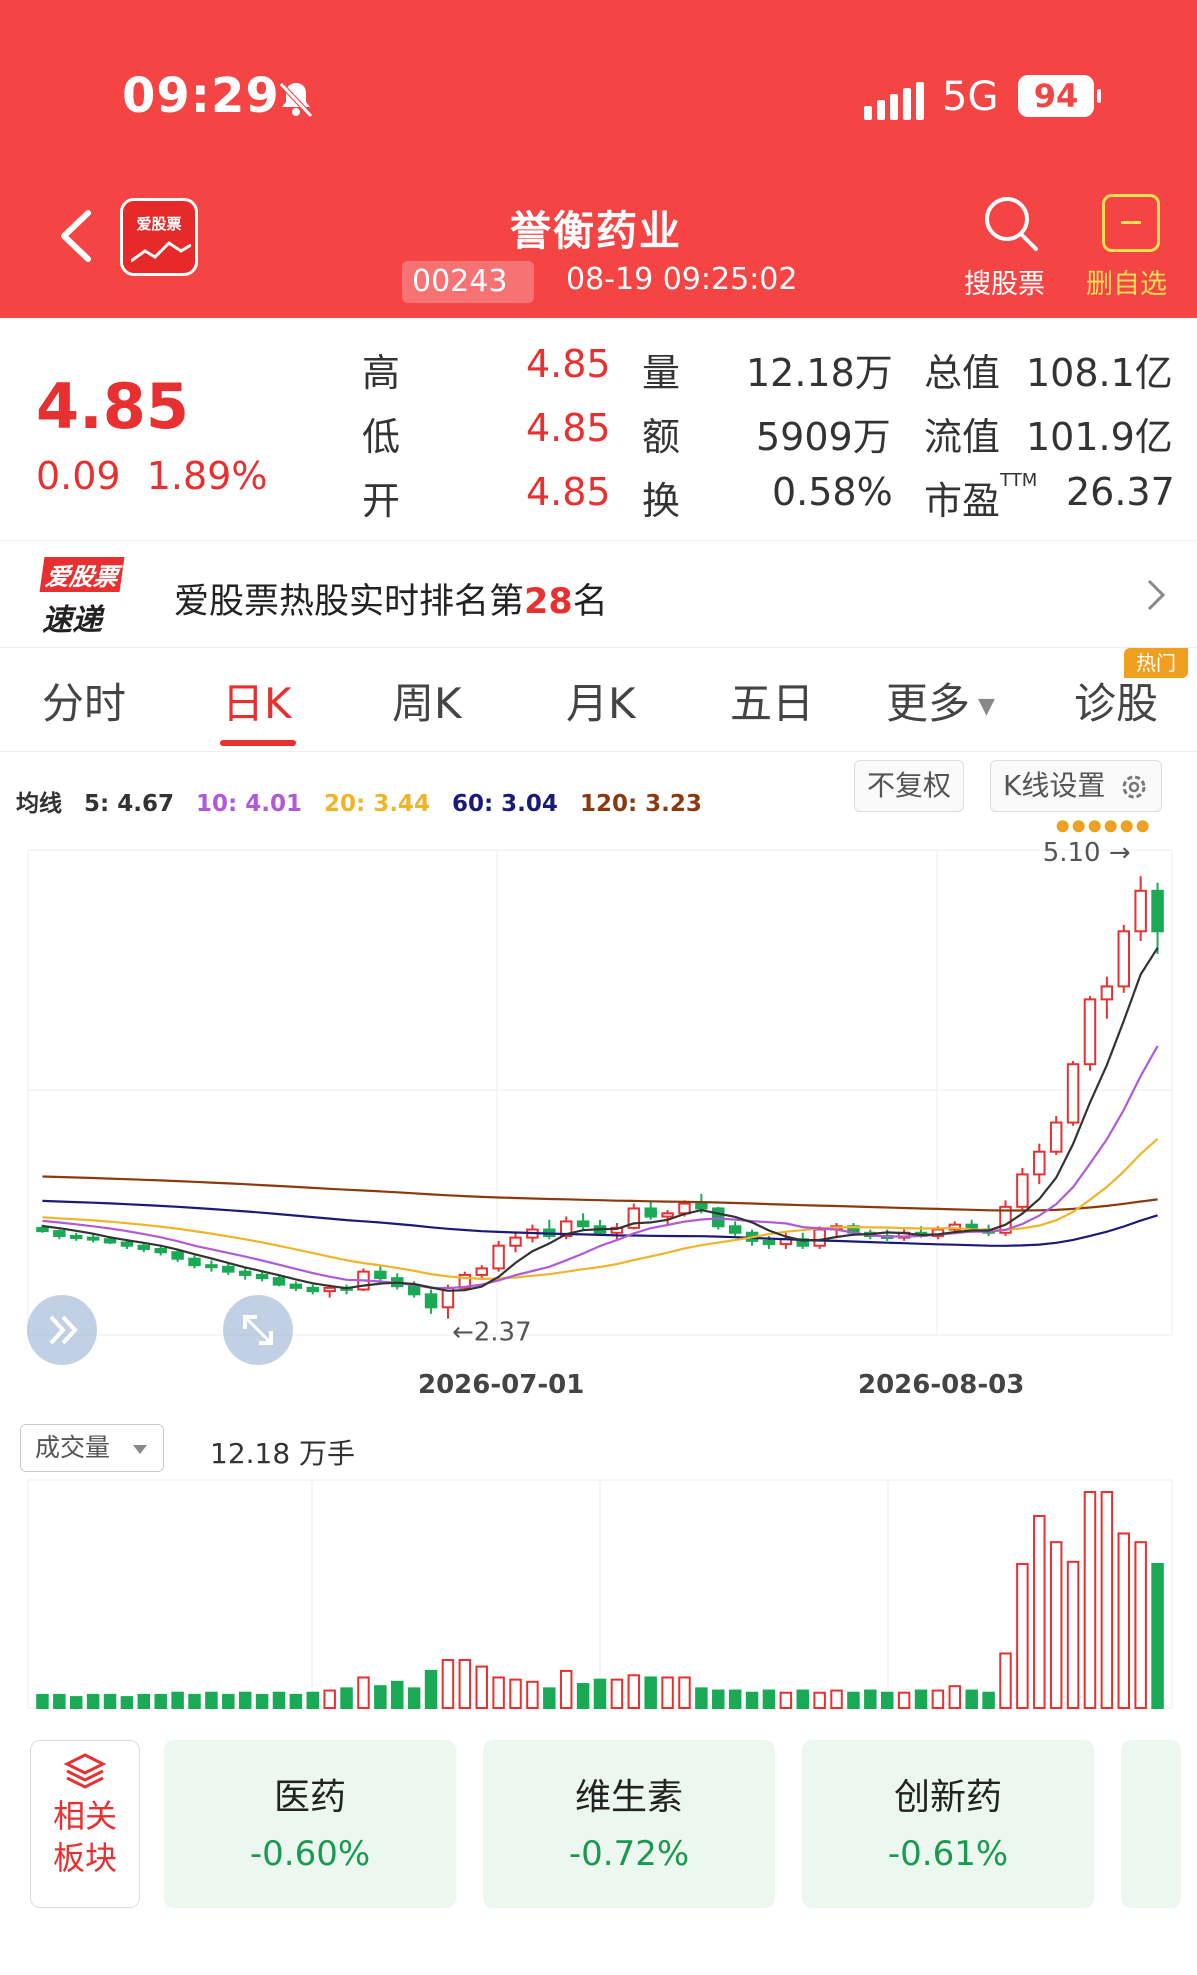 The image size is (1197, 1975). Describe the element at coordinates (948, 1824) in the screenshot. I see `sector-card: 创新药 -0.61%` at that location.